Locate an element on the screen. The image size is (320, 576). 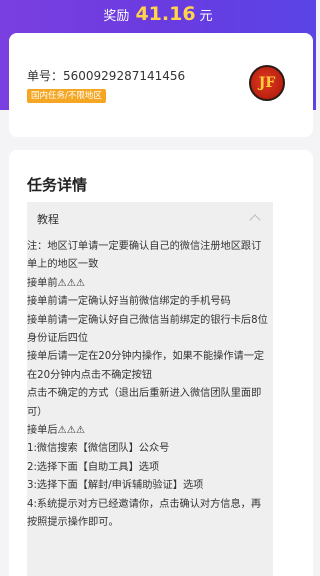
tutorial-line: 接单后请一定在20分钟内操作，如果不能操作请一定在20分钟内点击不确定按钮 is located at coordinates (146, 366).